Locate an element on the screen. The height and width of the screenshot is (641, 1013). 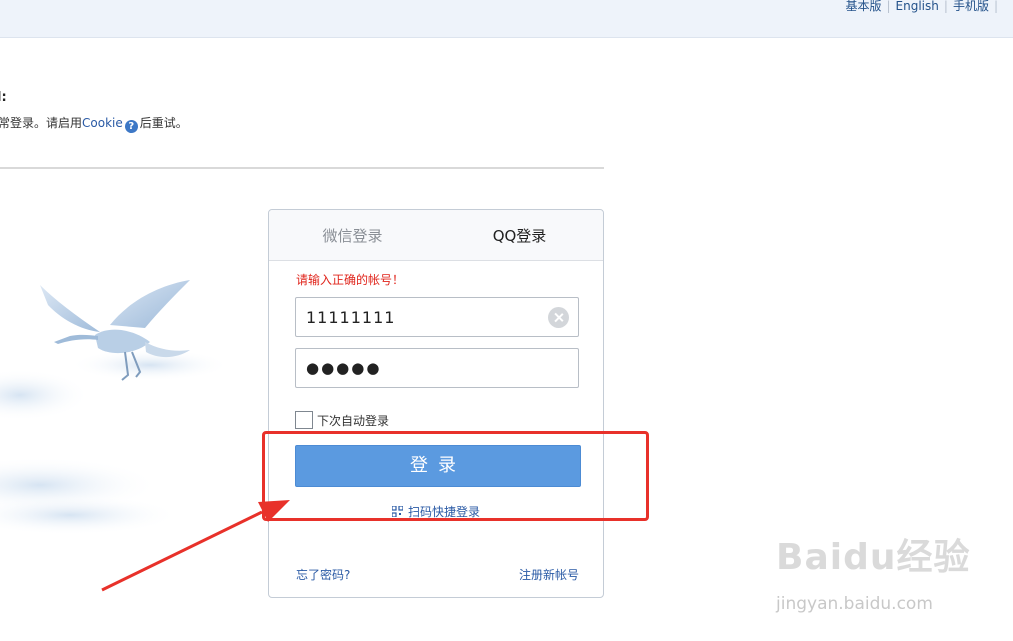
cookie-notice: 常登录。请启用Cookie? 后重试。 is located at coordinates (94, 123).